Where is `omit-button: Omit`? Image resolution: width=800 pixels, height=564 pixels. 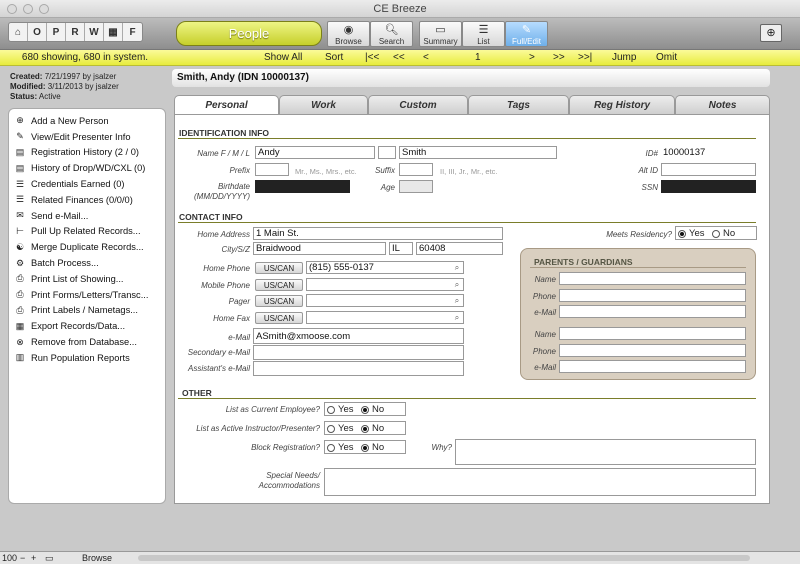 omit-button: Omit is located at coordinates (666, 58).